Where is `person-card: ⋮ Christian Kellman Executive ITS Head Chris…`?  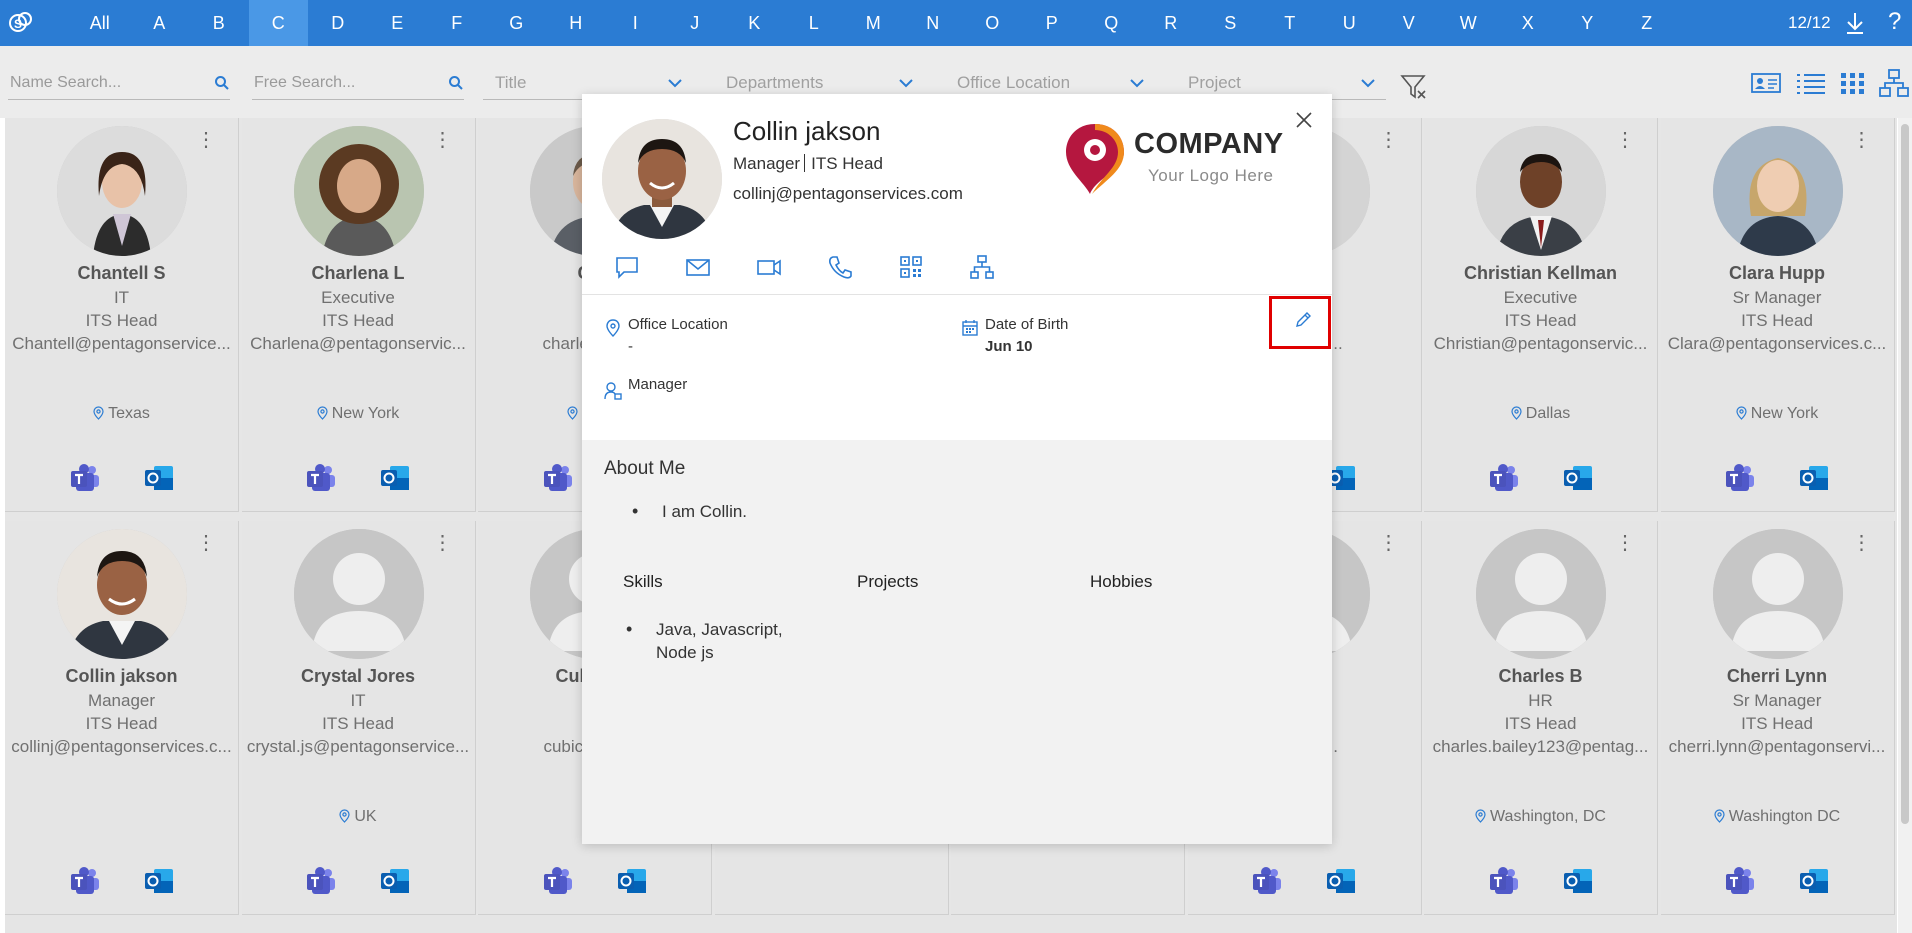
person-card: ⋮ Christian Kellman Executive ITS Head Chris… is located at coordinates (1541, 315).